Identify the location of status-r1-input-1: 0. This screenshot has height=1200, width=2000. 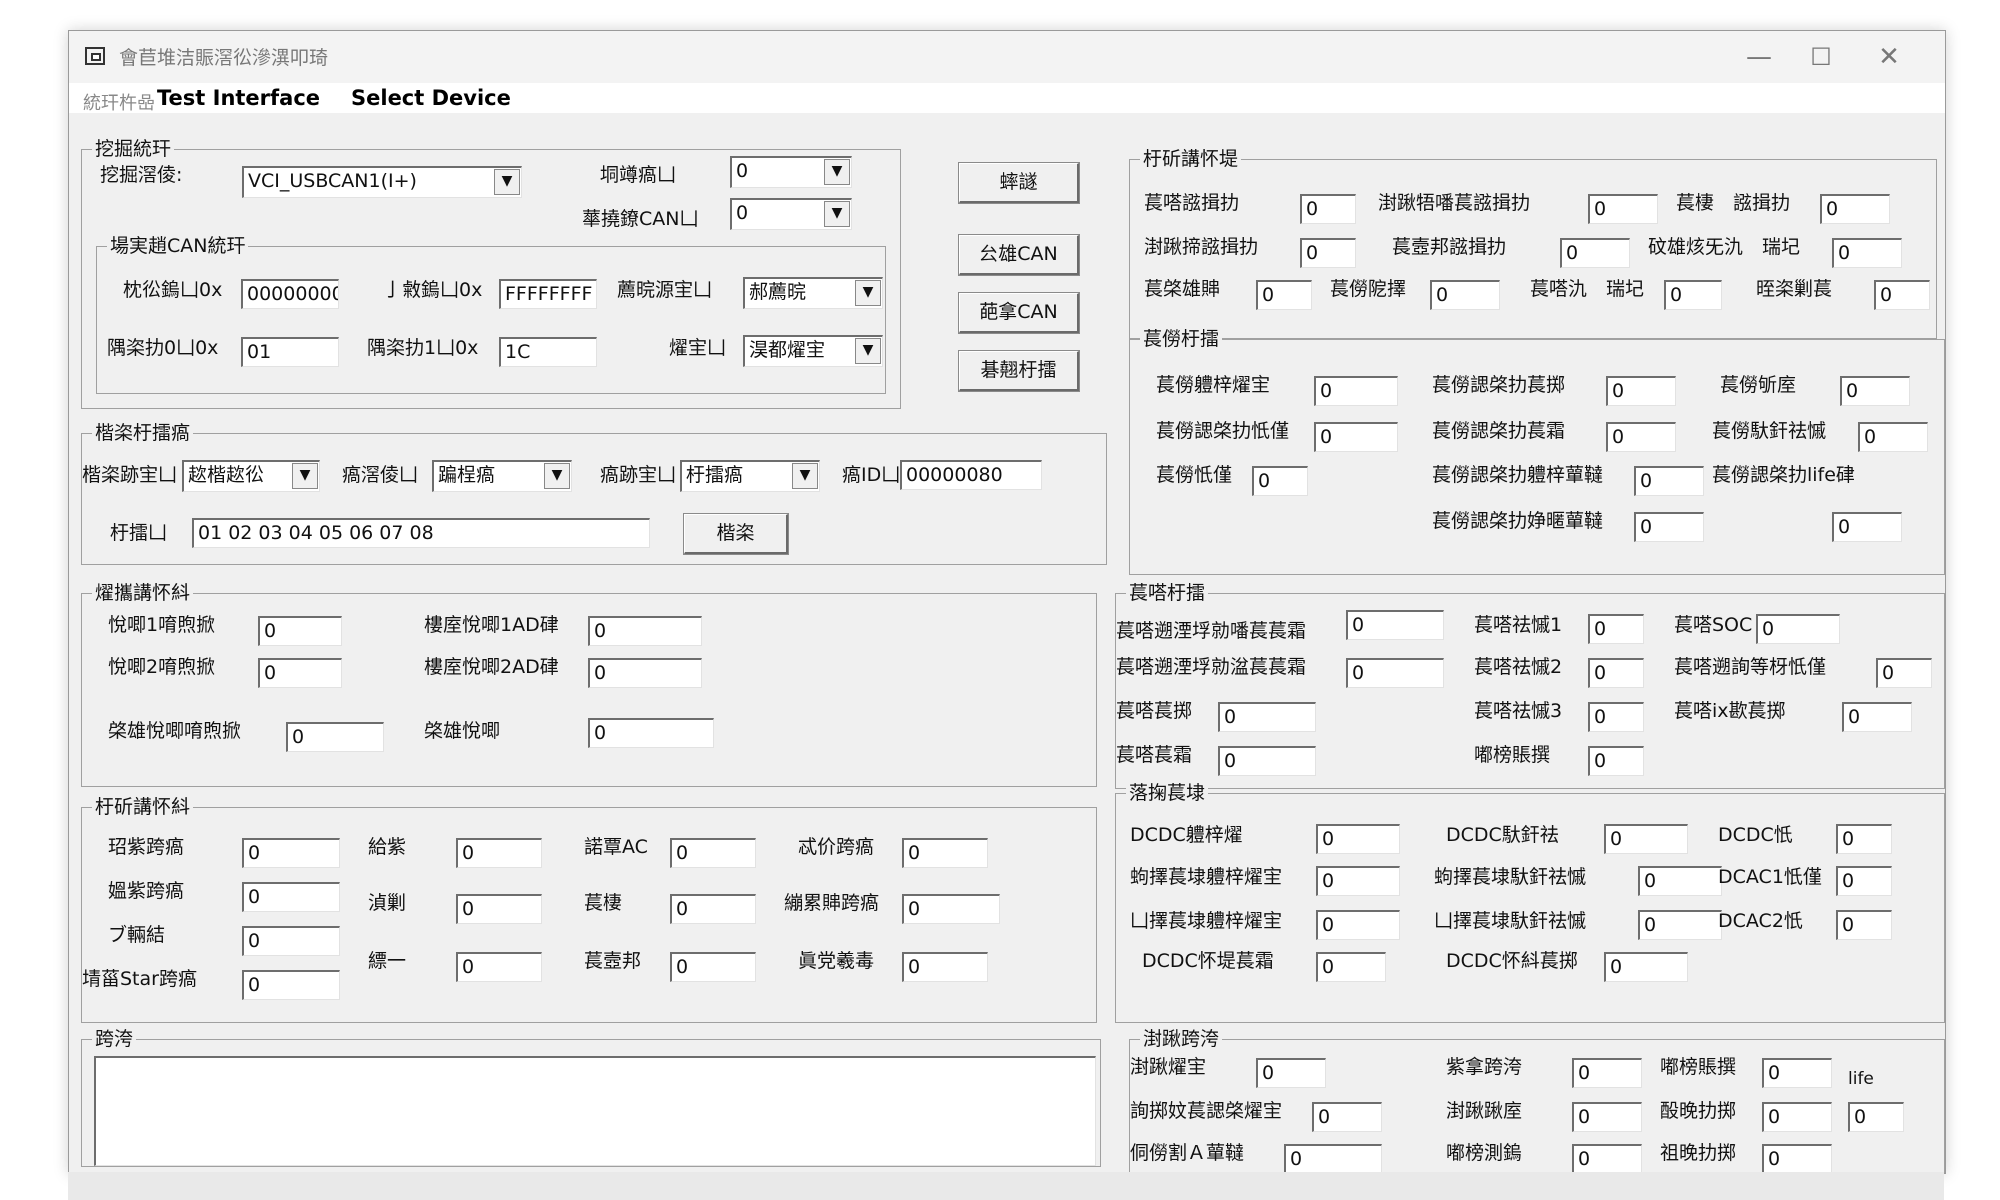
(1595, 253).